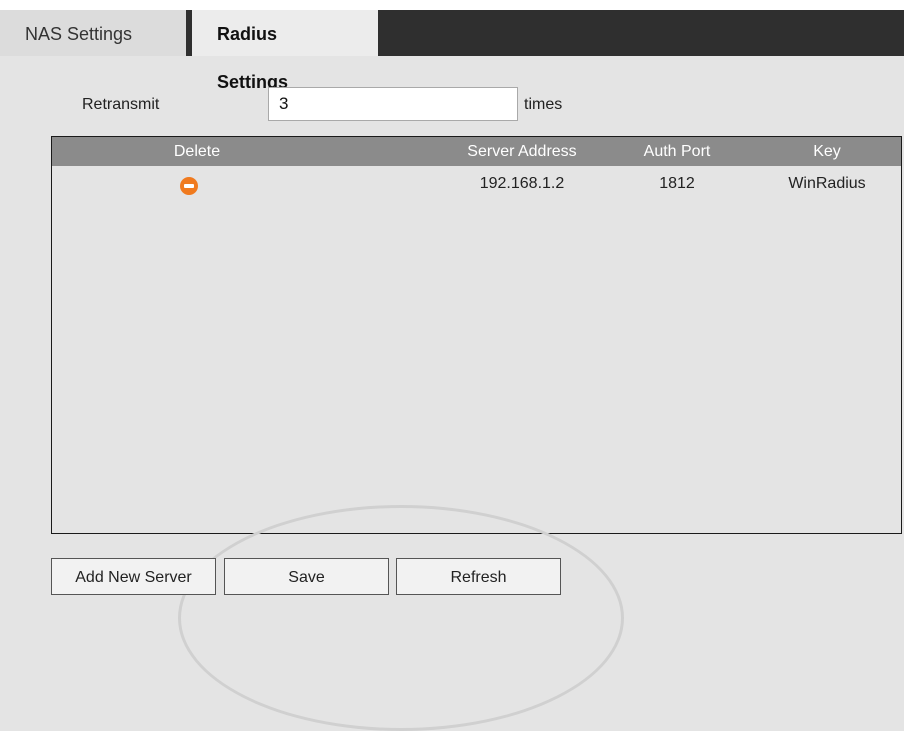 The width and height of the screenshot is (904, 731). Describe the element at coordinates (677, 183) in the screenshot. I see `auth-port-cell: 1812` at that location.